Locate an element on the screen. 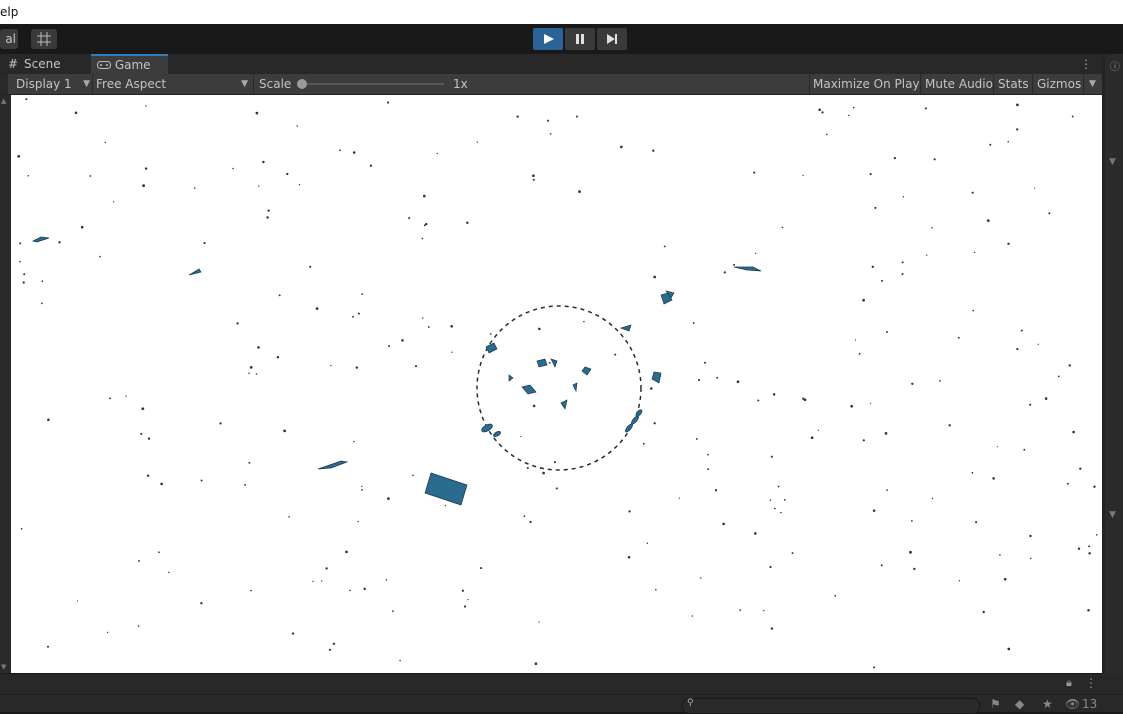 This screenshot has width=1123, height=714. mute-audio-toggle: Mute Audio is located at coordinates (959, 84).